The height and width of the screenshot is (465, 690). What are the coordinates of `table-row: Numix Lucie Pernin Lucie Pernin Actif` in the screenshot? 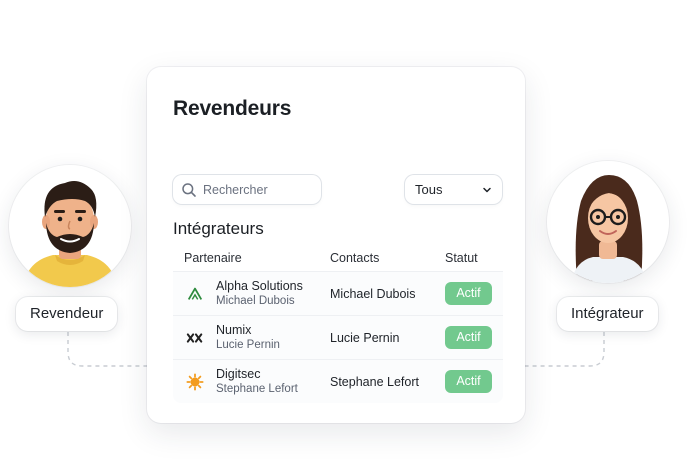 It's located at (338, 337).